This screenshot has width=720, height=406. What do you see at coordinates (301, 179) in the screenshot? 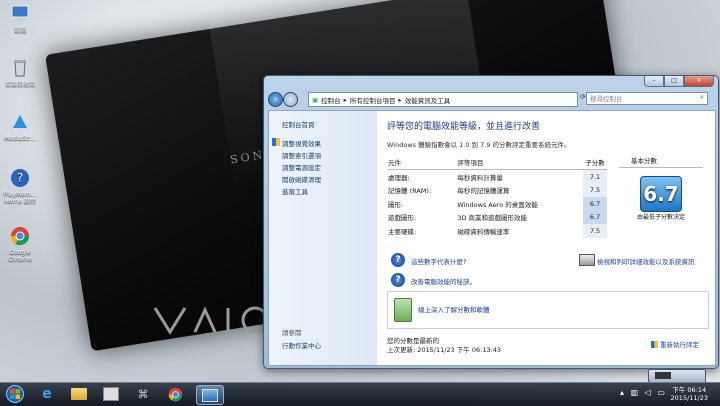
I see `sidebar-item-disk-cleanup: 開啟磁碟清理` at bounding box center [301, 179].